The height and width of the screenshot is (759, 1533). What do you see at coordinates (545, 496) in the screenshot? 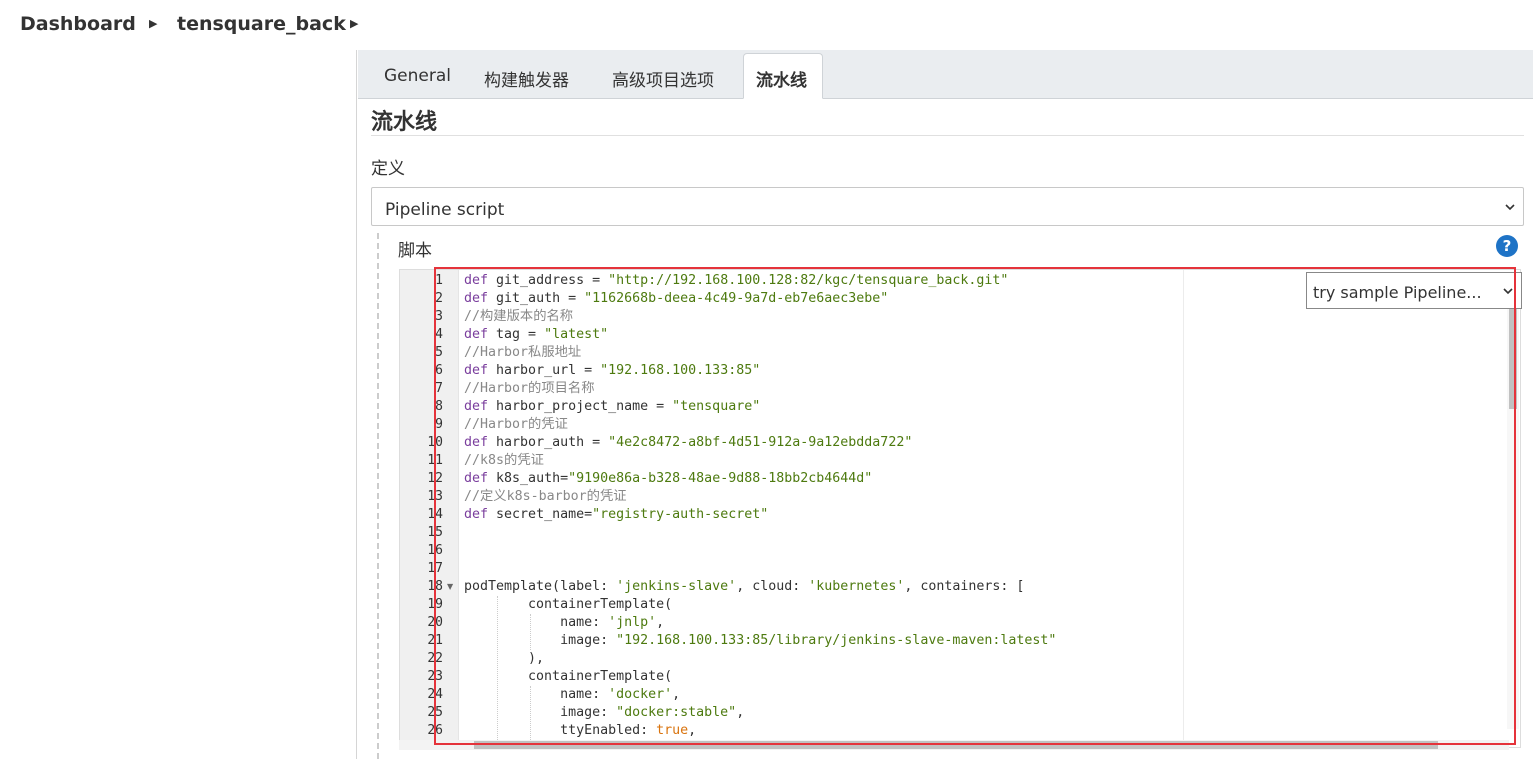
I see `code-token: //定义k8s-barbor的凭证` at bounding box center [545, 496].